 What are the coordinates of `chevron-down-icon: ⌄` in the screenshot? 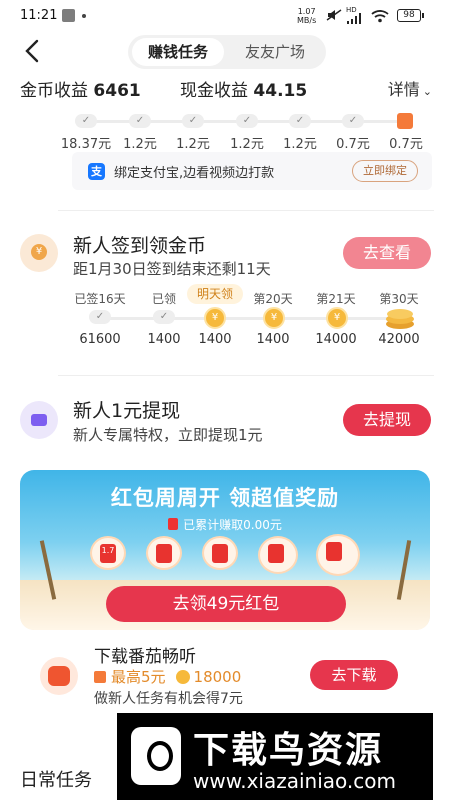 It's located at (427, 91).